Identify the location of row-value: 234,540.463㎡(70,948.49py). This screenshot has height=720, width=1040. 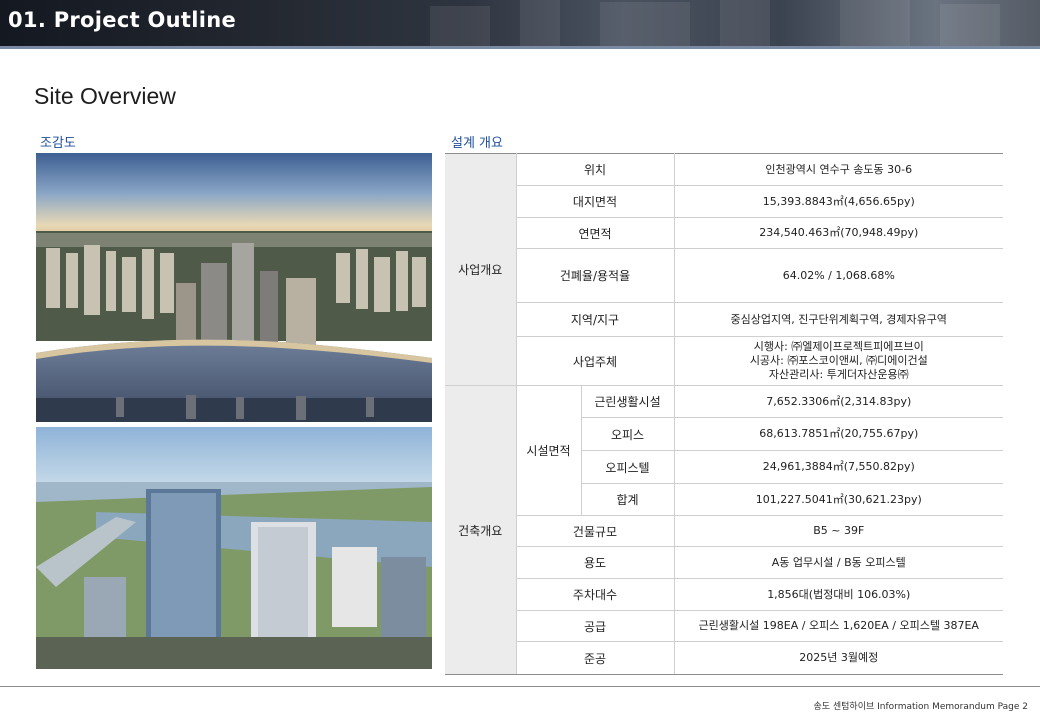
(838, 233).